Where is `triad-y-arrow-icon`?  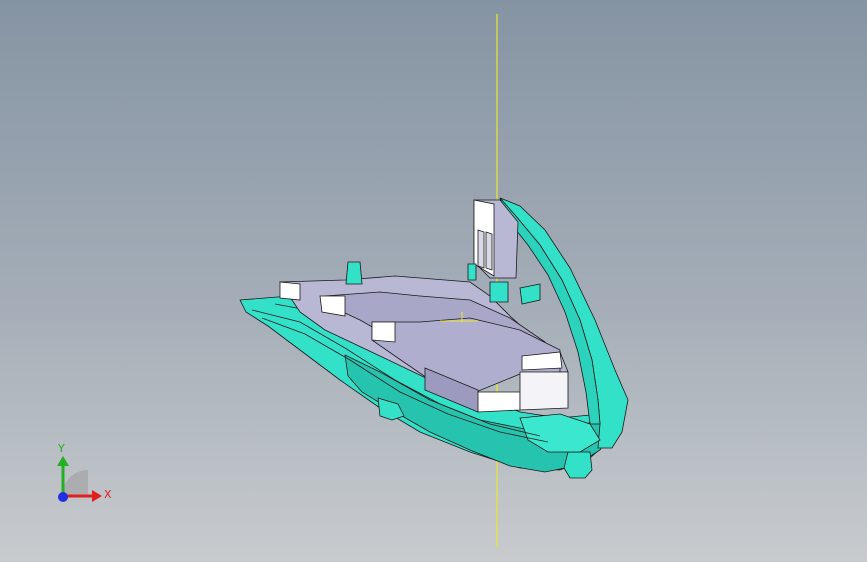
triad-y-arrow-icon is located at coordinates (63, 461).